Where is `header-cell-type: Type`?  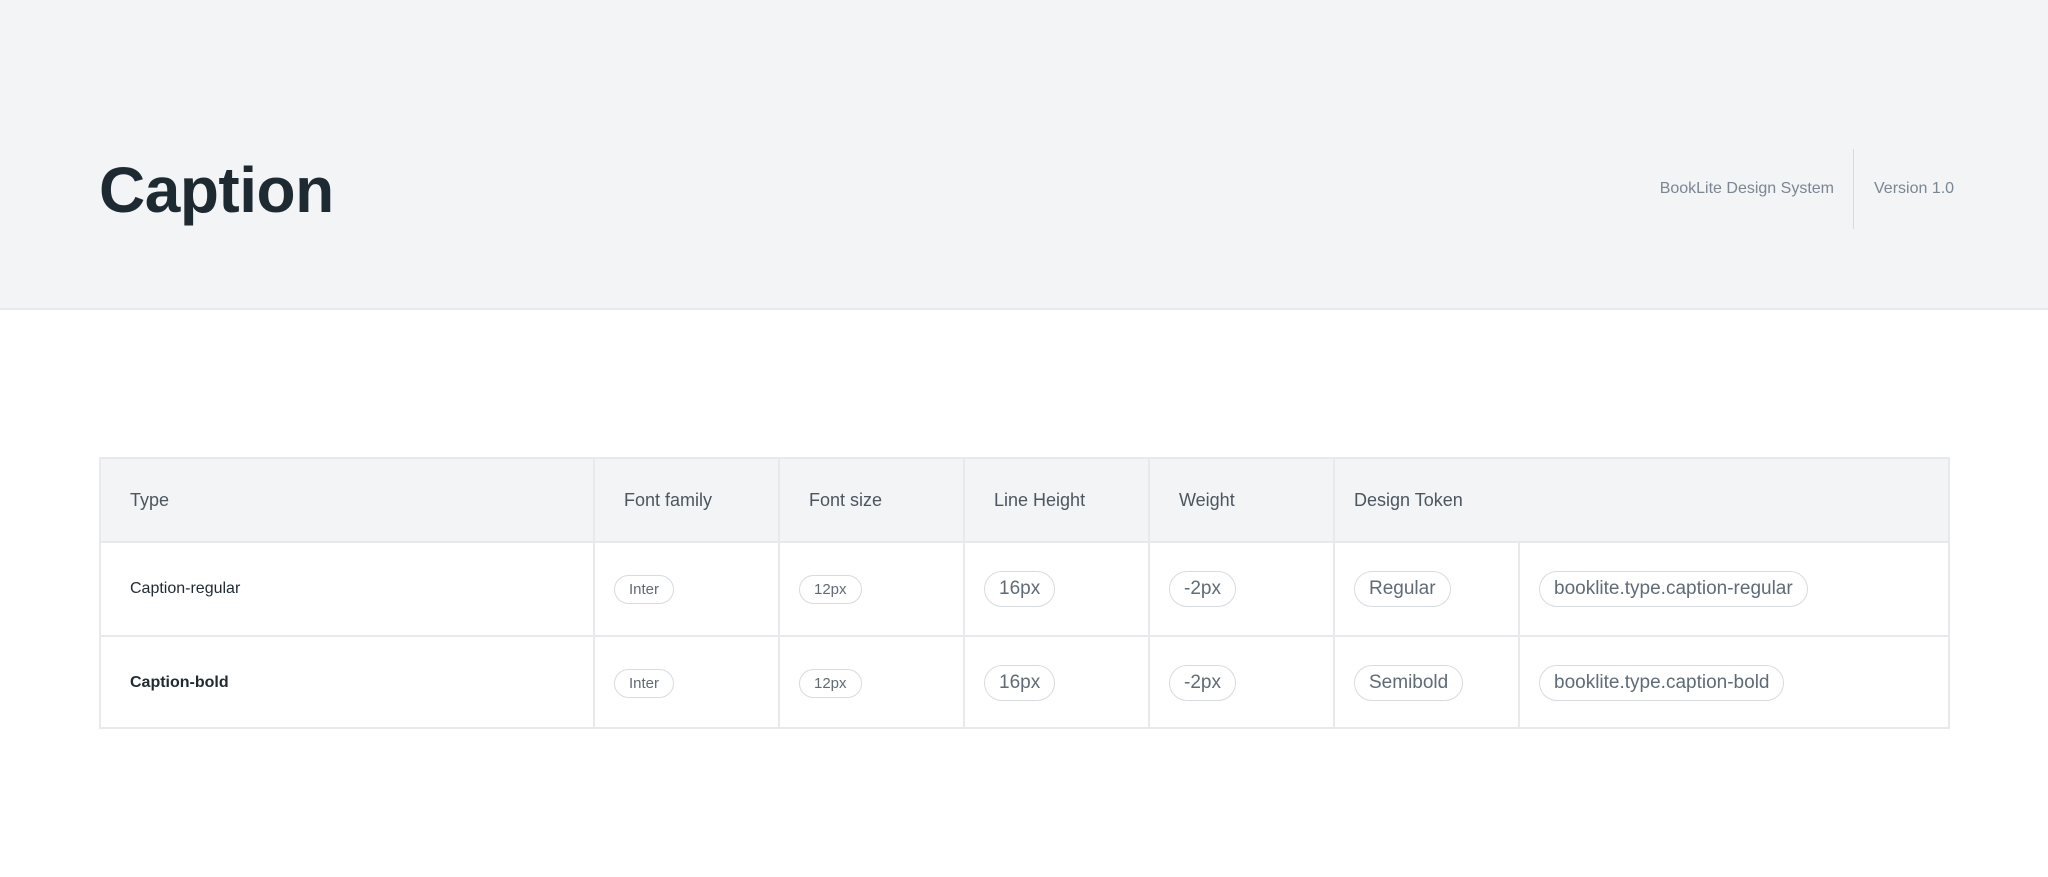 header-cell-type: Type is located at coordinates (348, 500).